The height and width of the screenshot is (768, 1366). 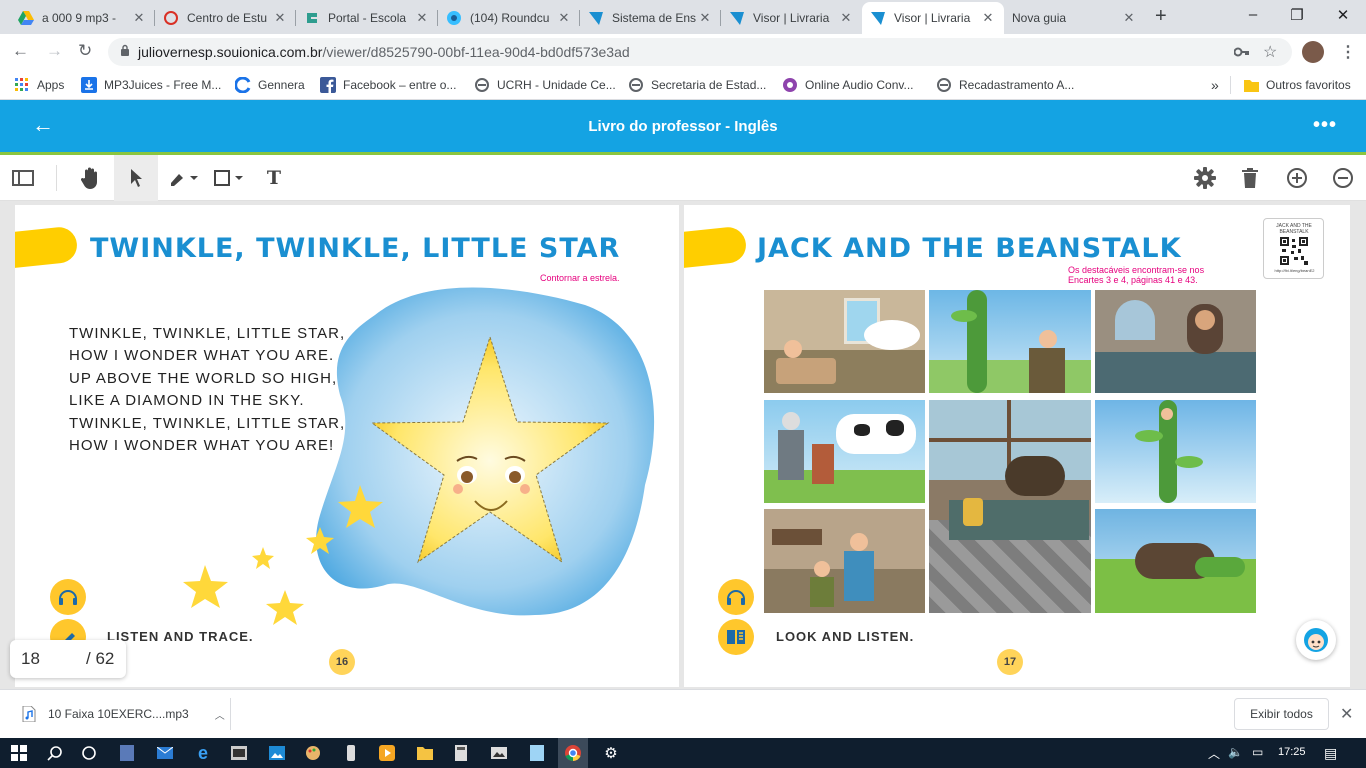 What do you see at coordinates (650, 18) in the screenshot?
I see `tab-4: Sistema de Ens ✕` at bounding box center [650, 18].